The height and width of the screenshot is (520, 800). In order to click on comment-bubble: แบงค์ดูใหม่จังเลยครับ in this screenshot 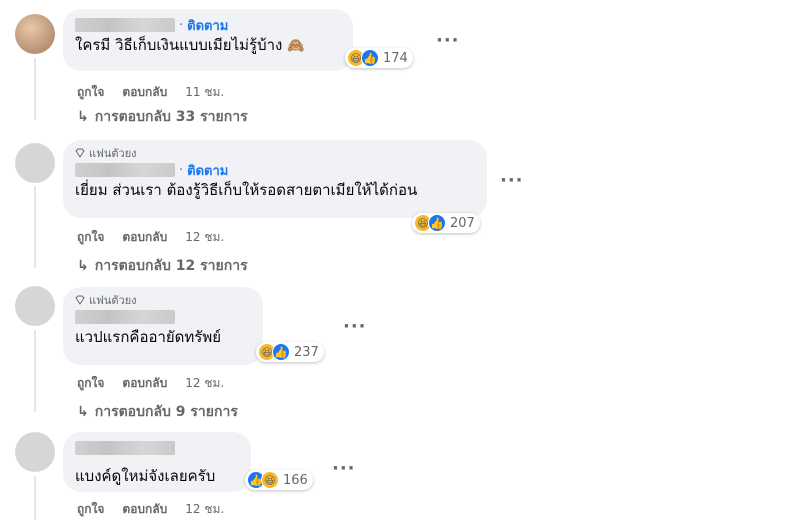, I will do `click(157, 462)`.